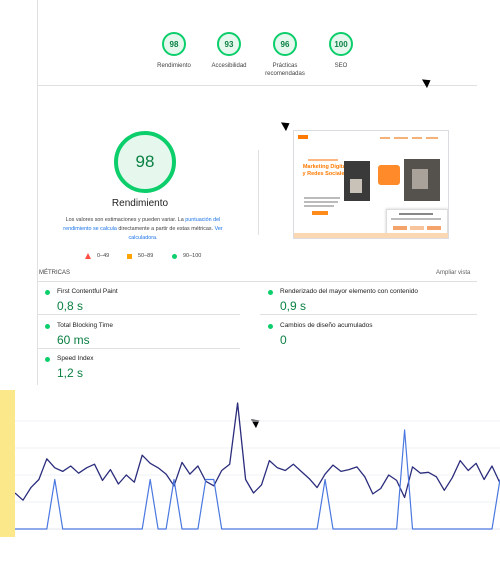 Image resolution: width=500 pixels, height=588 pixels. Describe the element at coordinates (257, 85) in the screenshot. I see `header-divider` at that location.